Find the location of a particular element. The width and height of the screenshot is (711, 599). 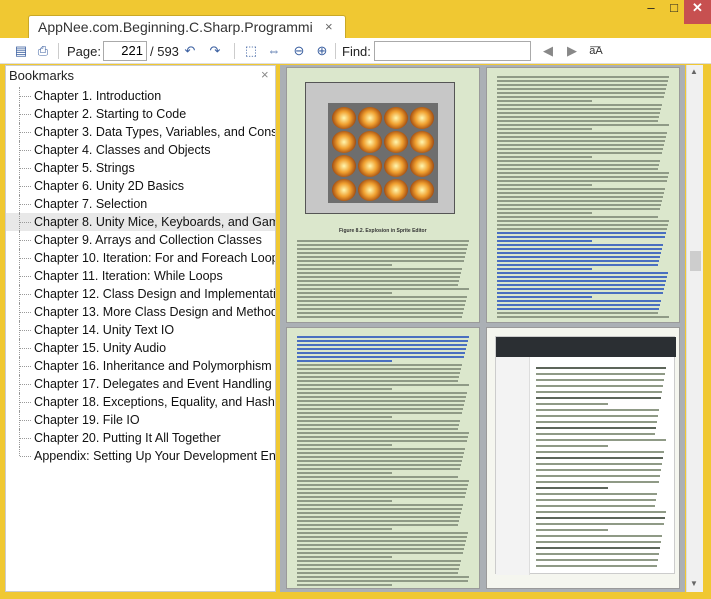

vertical-scrollbar: ▲ ▼ is located at coordinates (694, 328).